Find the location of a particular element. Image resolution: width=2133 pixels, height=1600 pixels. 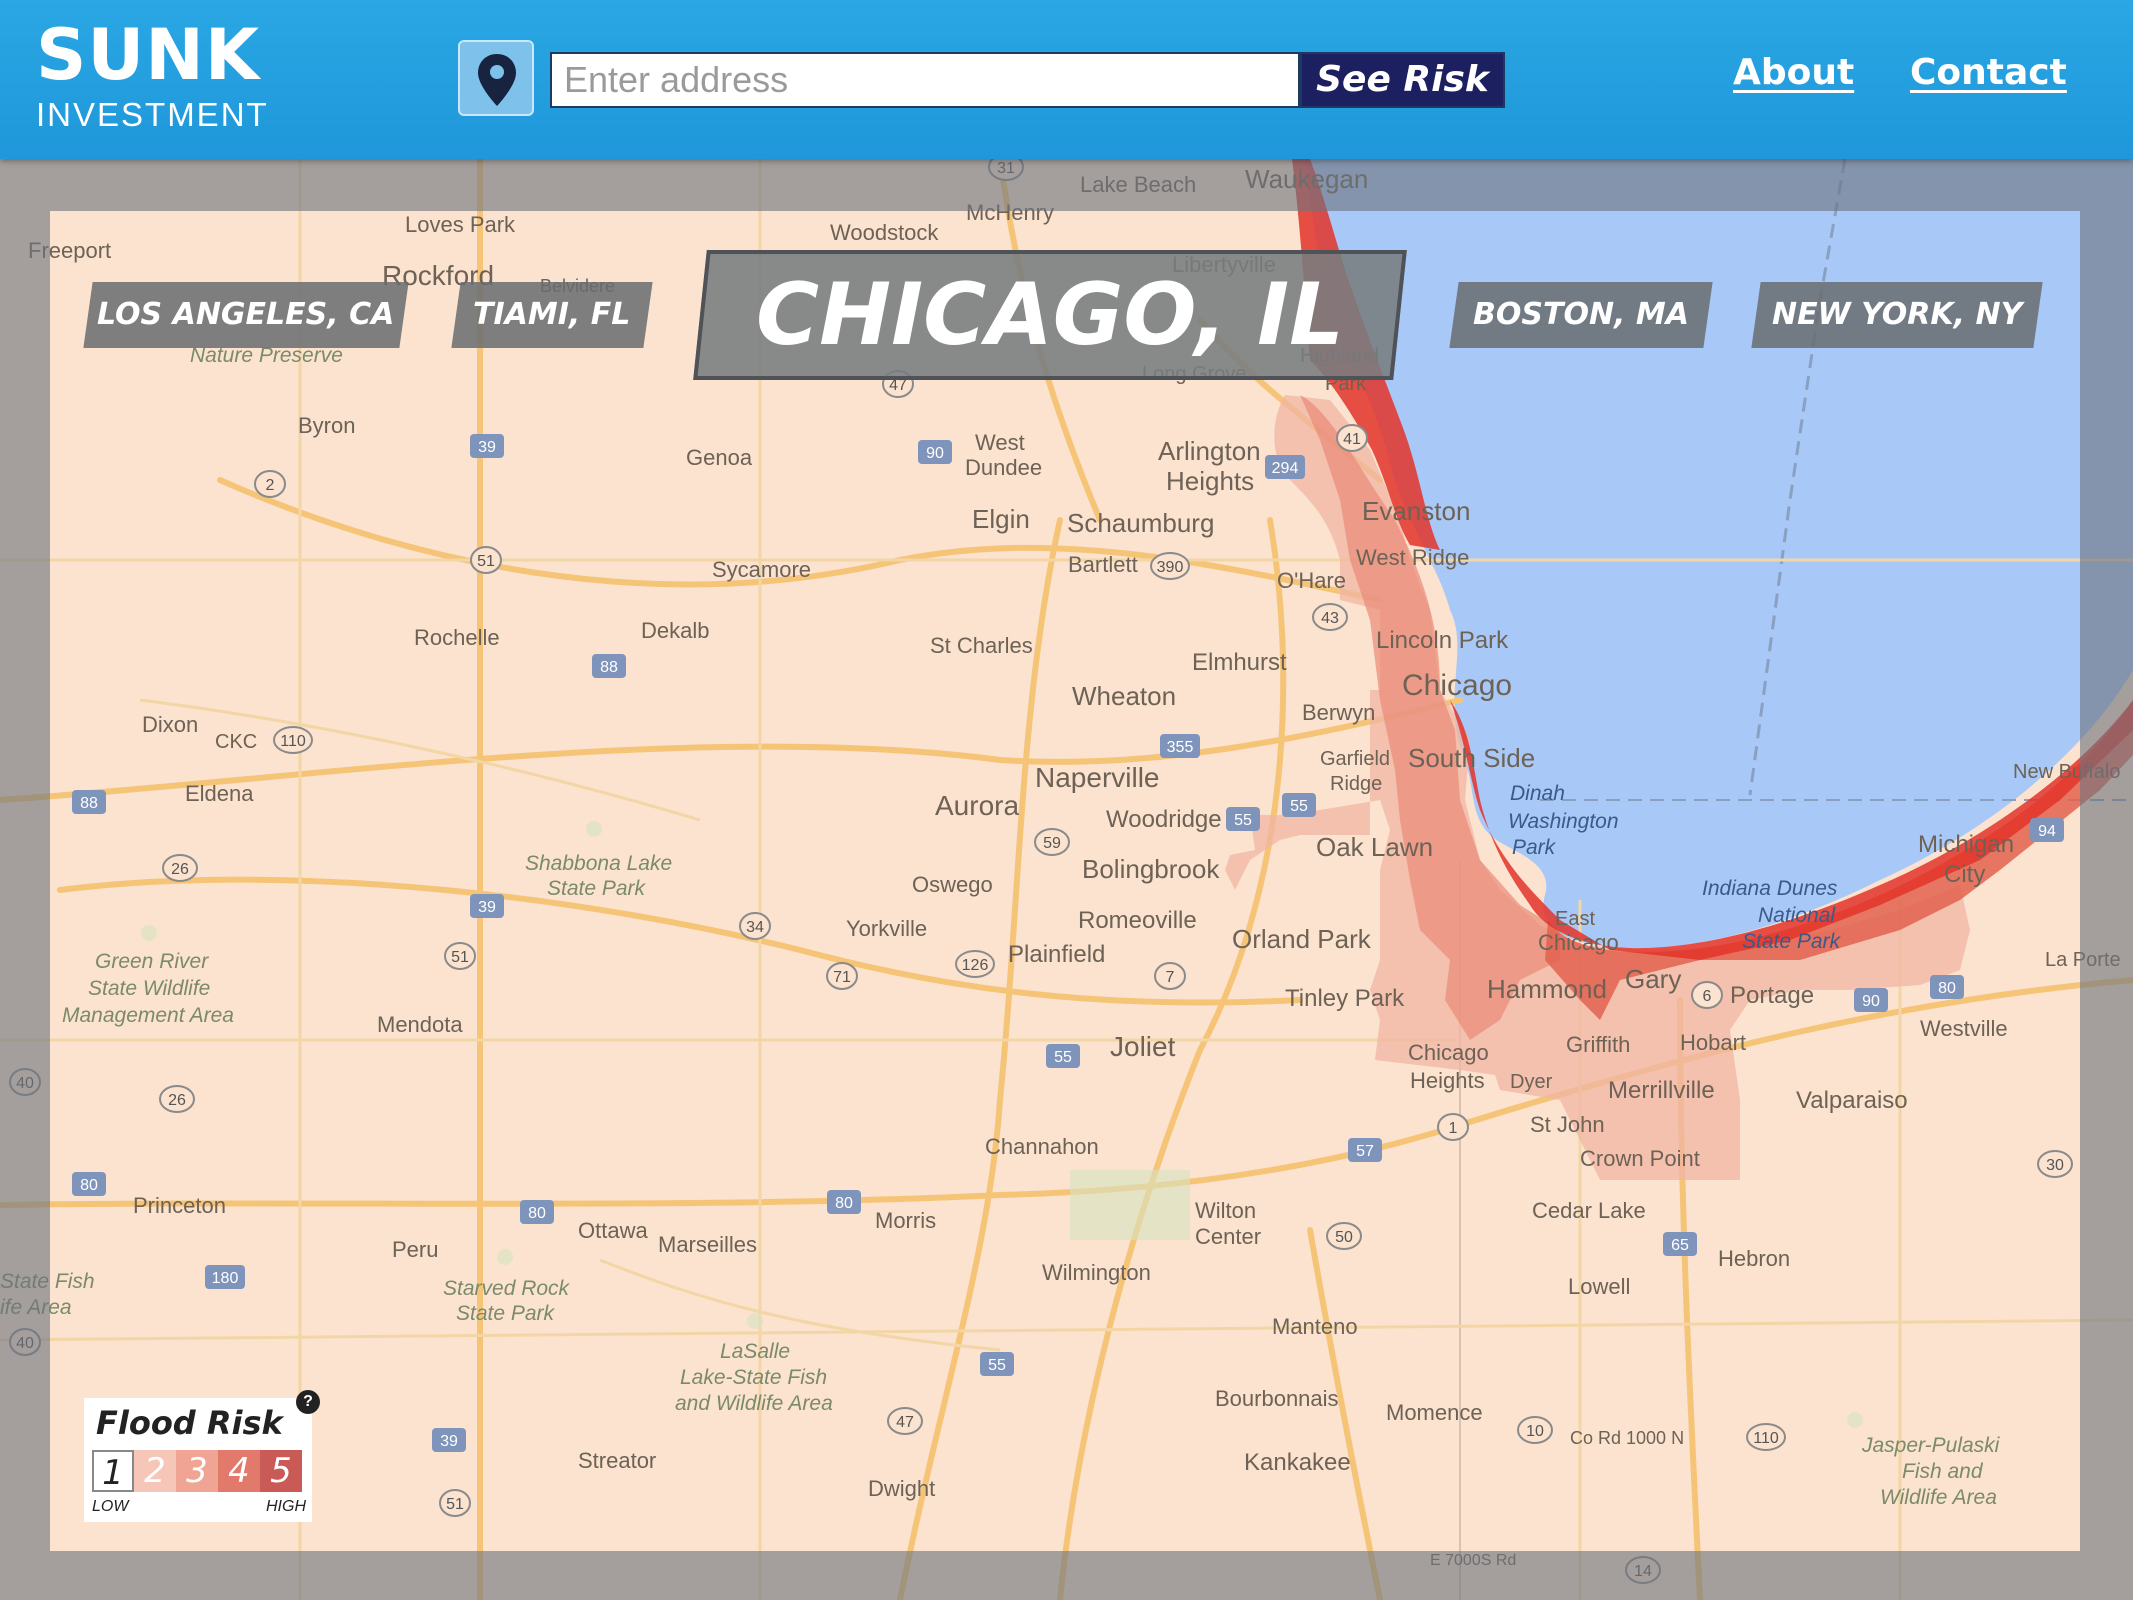

svg-text: 390 is located at coordinates (1170, 567).